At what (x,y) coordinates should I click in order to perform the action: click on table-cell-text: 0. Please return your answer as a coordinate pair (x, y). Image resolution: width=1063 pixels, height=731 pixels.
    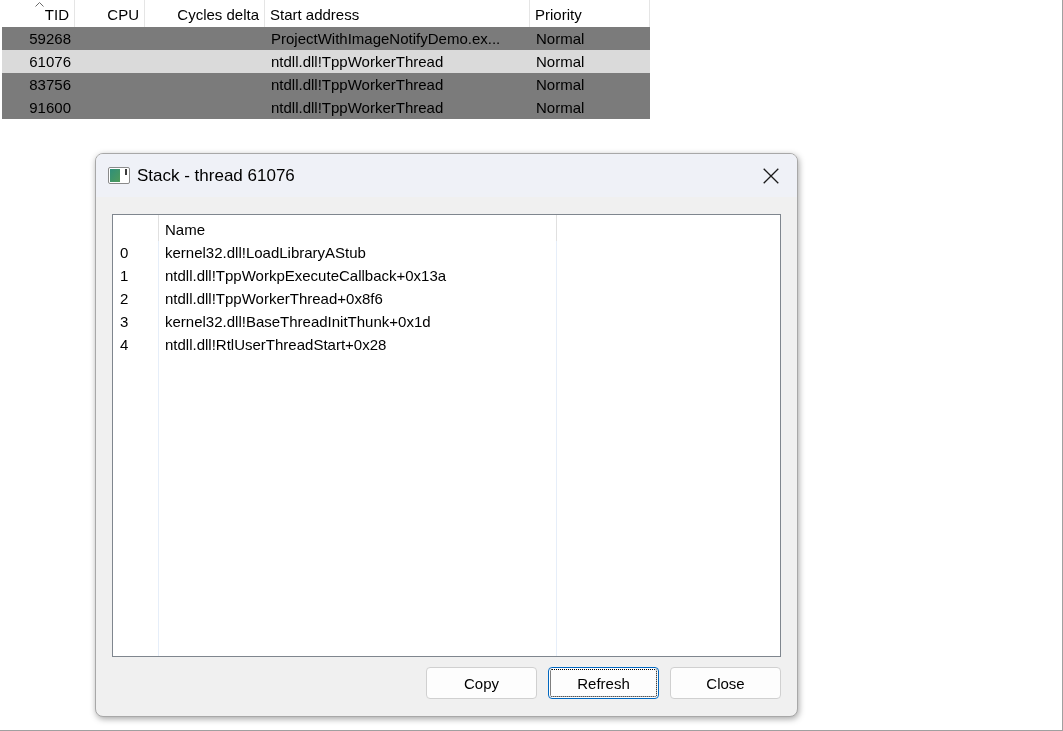
    Looking at the image, I should click on (124, 253).